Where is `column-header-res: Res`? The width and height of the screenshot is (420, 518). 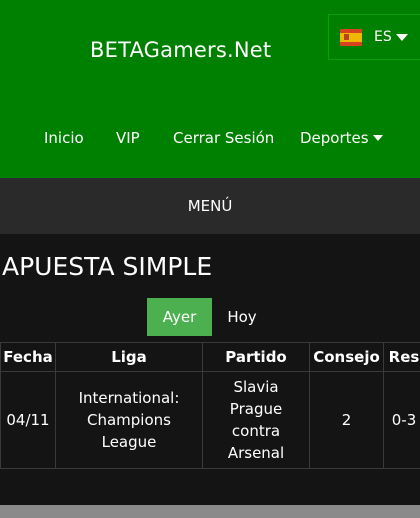 column-header-res: Res is located at coordinates (401, 357).